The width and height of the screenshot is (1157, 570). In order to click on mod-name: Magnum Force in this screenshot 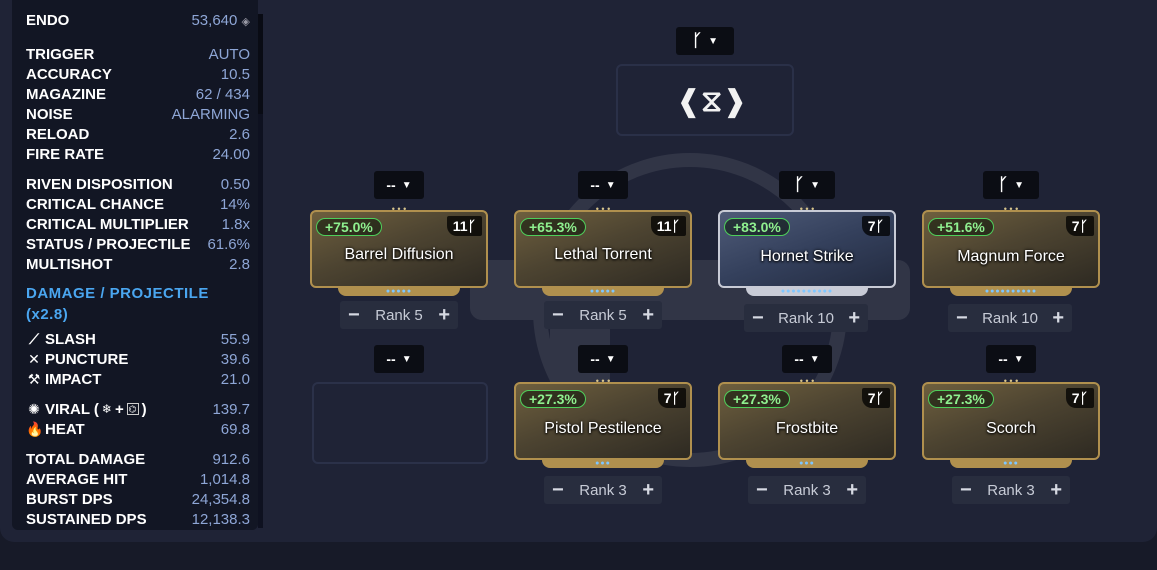, I will do `click(1011, 256)`.